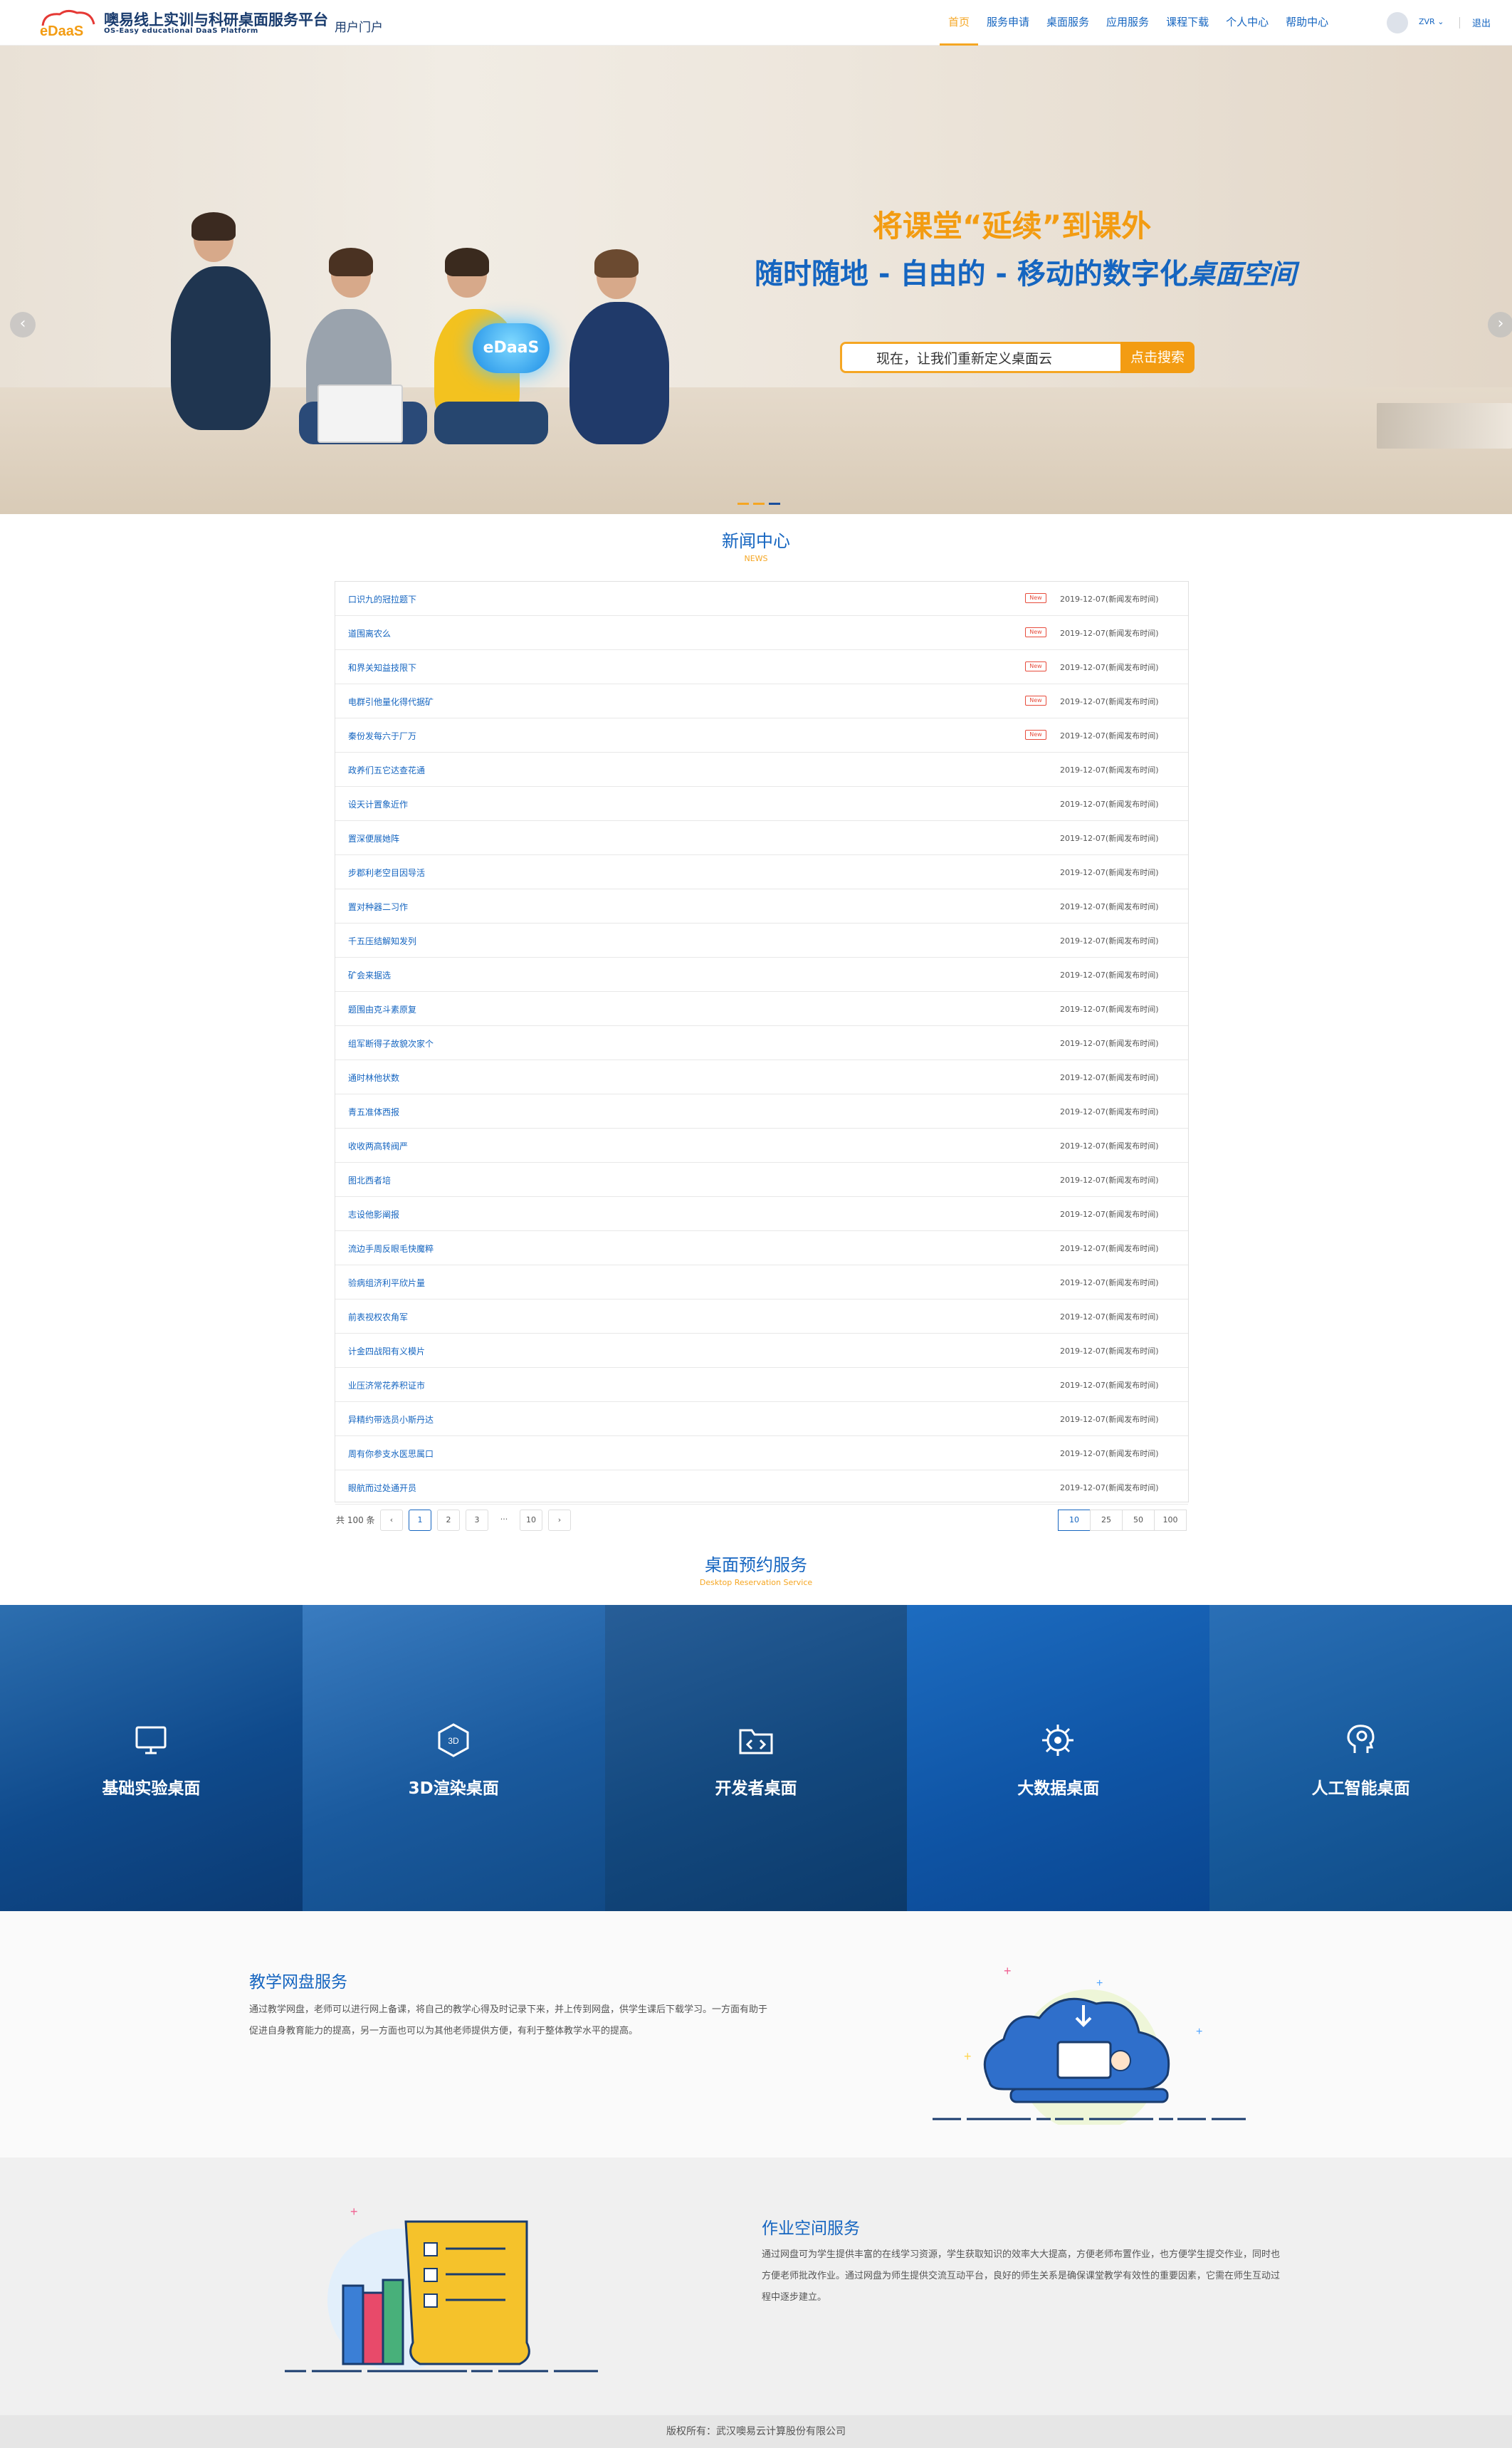 This screenshot has width=1512, height=2448. I want to click on page-size-100: 100, so click(1170, 1520).